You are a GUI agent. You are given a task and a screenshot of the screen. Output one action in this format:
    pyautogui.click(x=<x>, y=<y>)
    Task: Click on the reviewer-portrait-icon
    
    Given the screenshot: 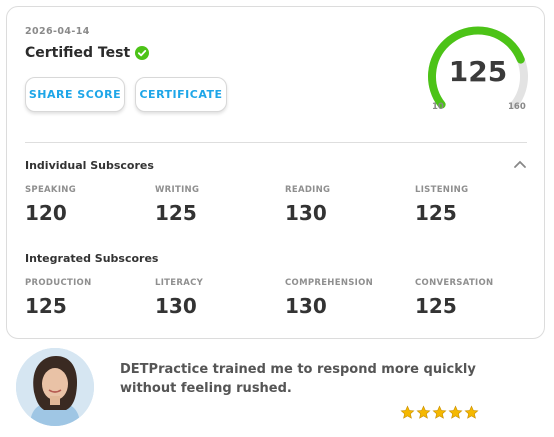 What is the action you would take?
    pyautogui.click(x=55, y=387)
    